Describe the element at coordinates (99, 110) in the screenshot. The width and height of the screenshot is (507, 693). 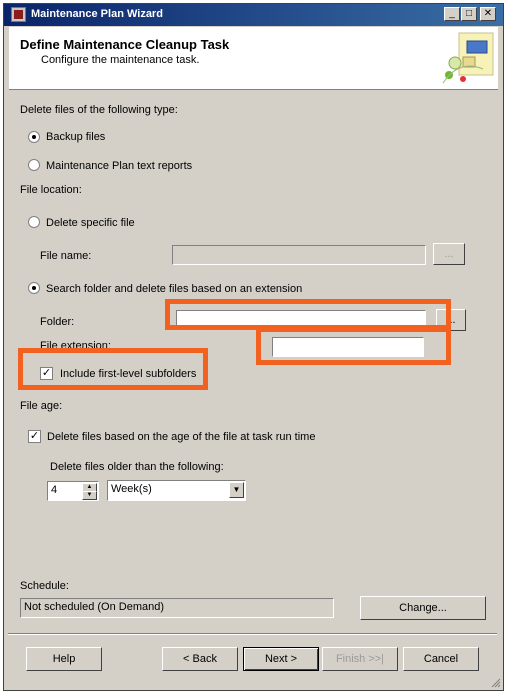
I see `delete-type-label: Delete files of the following type:` at that location.